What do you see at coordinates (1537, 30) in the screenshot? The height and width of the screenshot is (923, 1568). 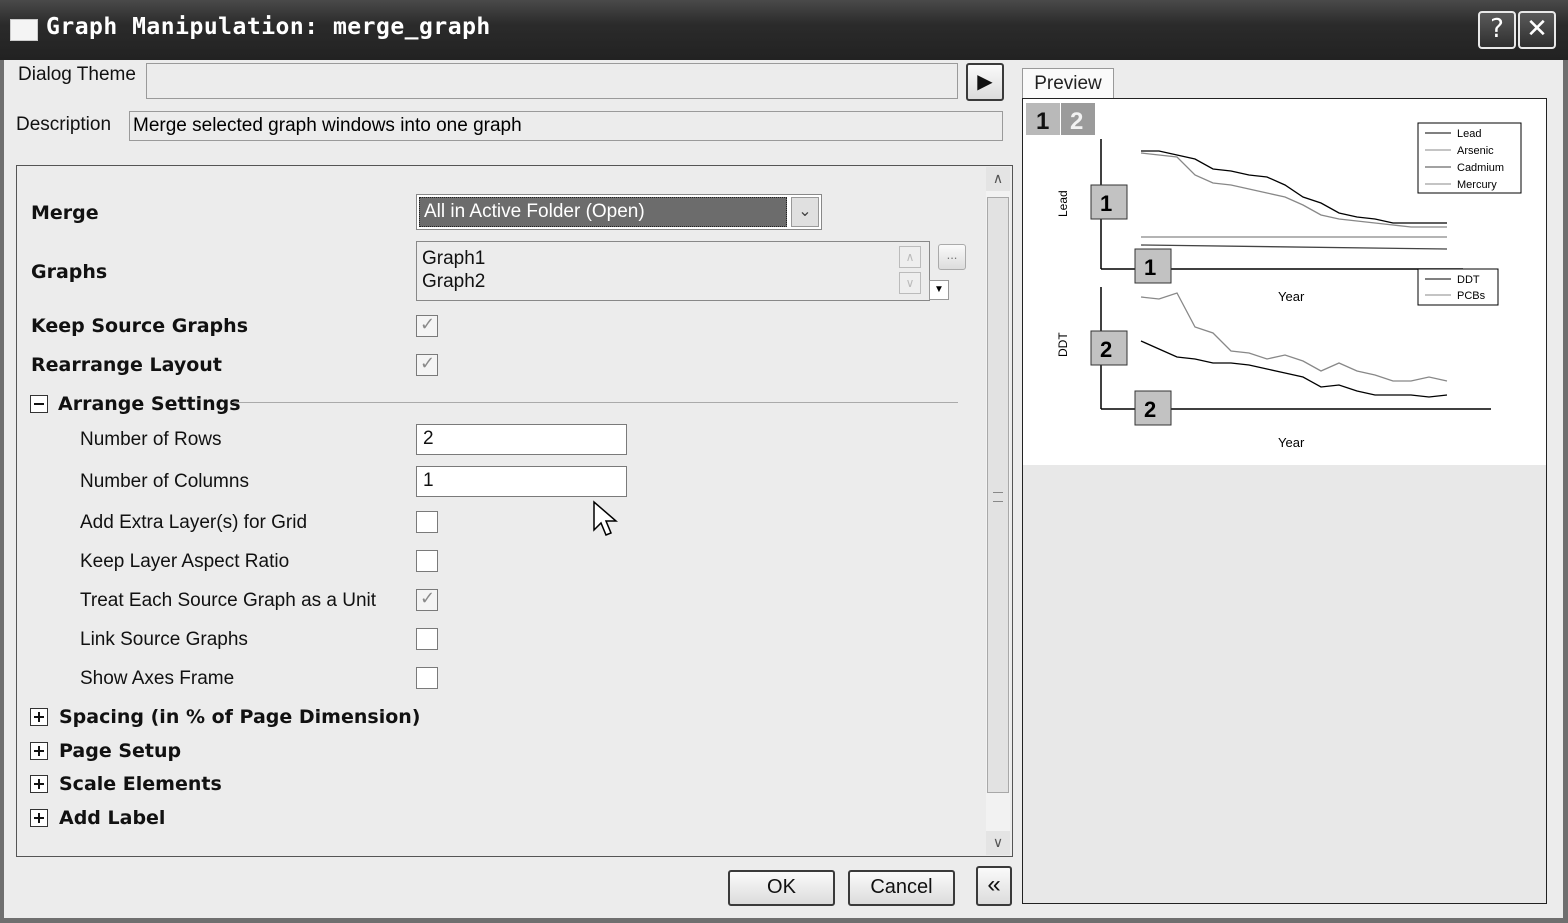 I see `close-button: ✕` at bounding box center [1537, 30].